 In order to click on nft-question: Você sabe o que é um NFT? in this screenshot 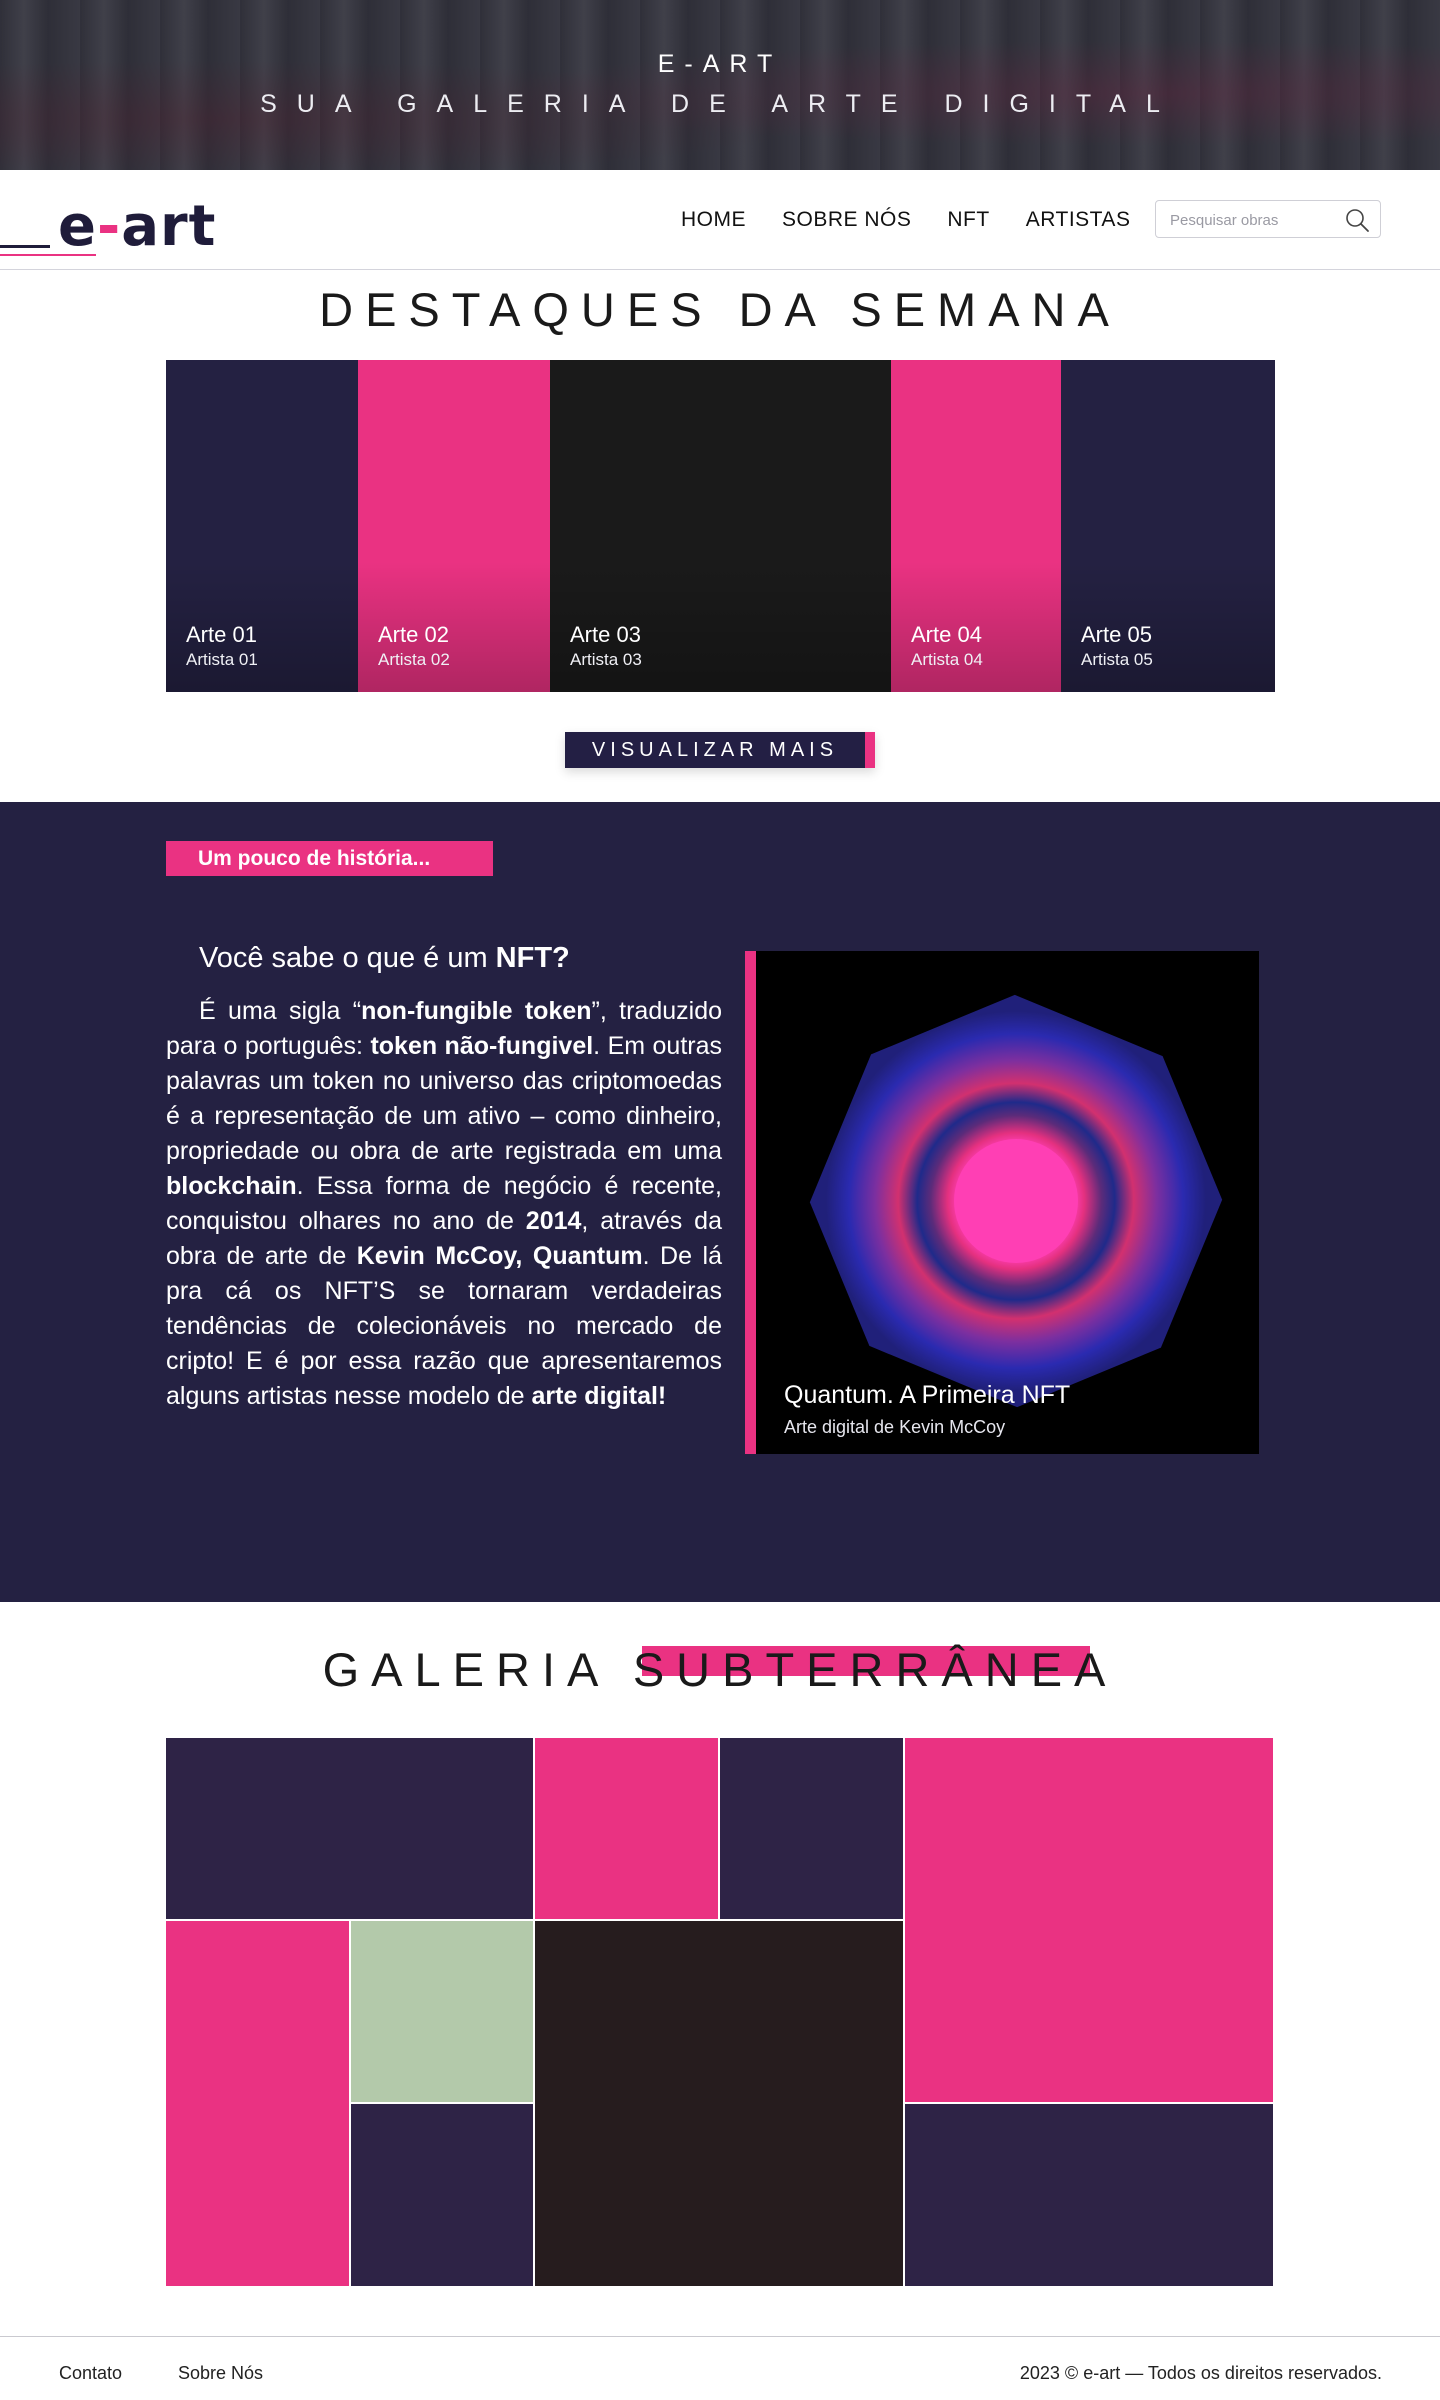, I will do `click(384, 958)`.